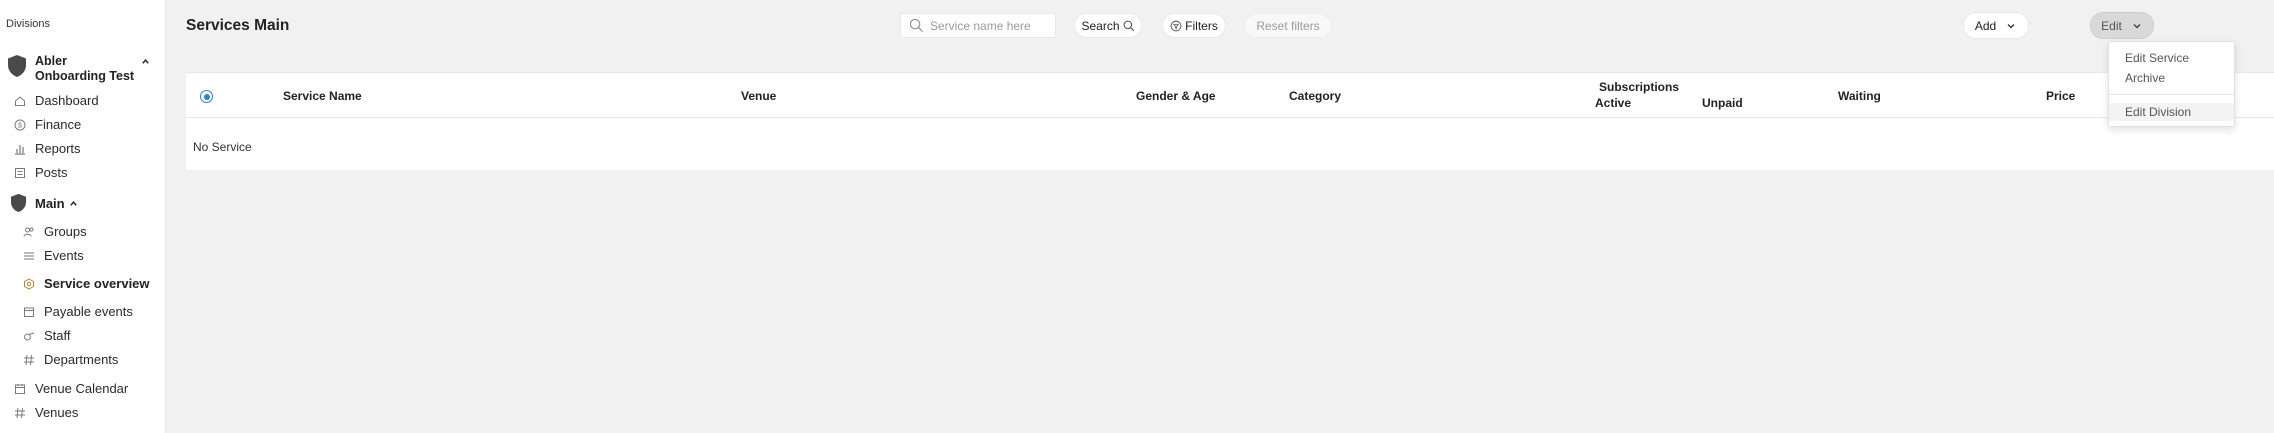 The height and width of the screenshot is (433, 2274). What do you see at coordinates (2171, 112) in the screenshot?
I see `menu-item-edit-division: Edit Division` at bounding box center [2171, 112].